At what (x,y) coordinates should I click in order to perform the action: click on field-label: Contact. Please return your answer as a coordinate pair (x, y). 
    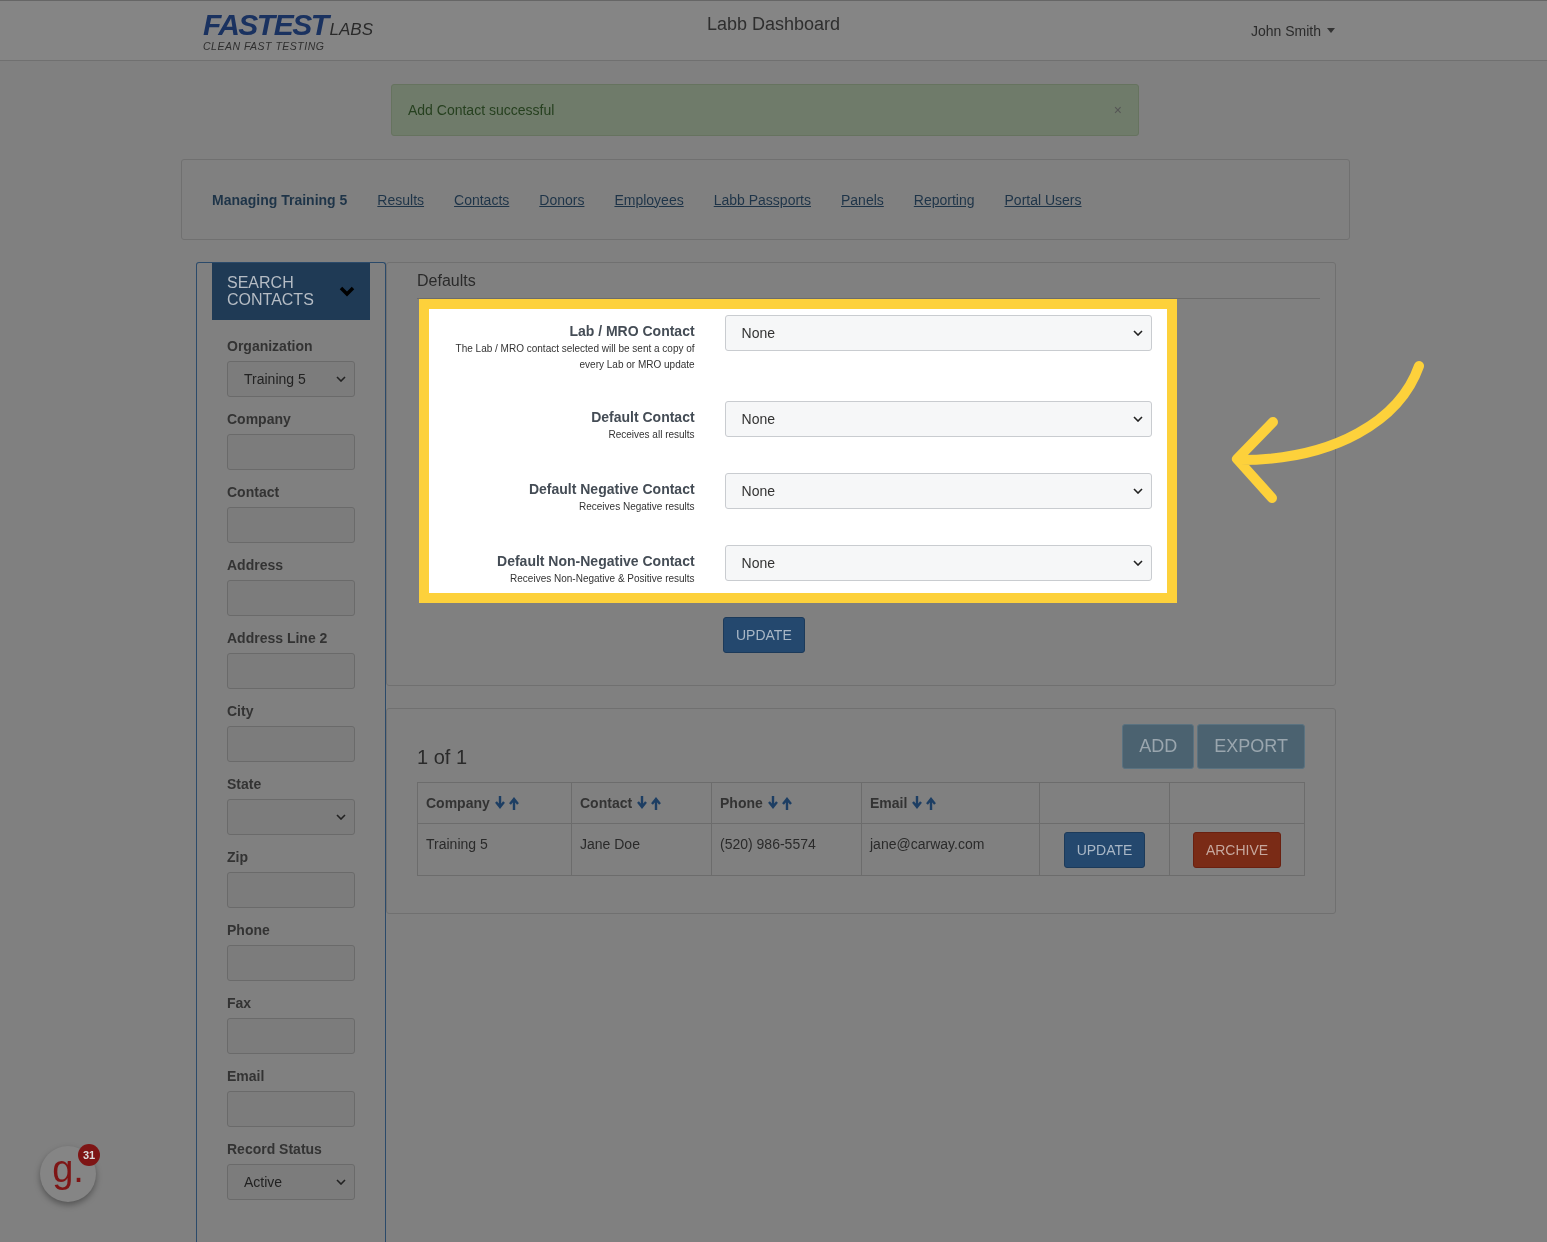
    Looking at the image, I should click on (254, 492).